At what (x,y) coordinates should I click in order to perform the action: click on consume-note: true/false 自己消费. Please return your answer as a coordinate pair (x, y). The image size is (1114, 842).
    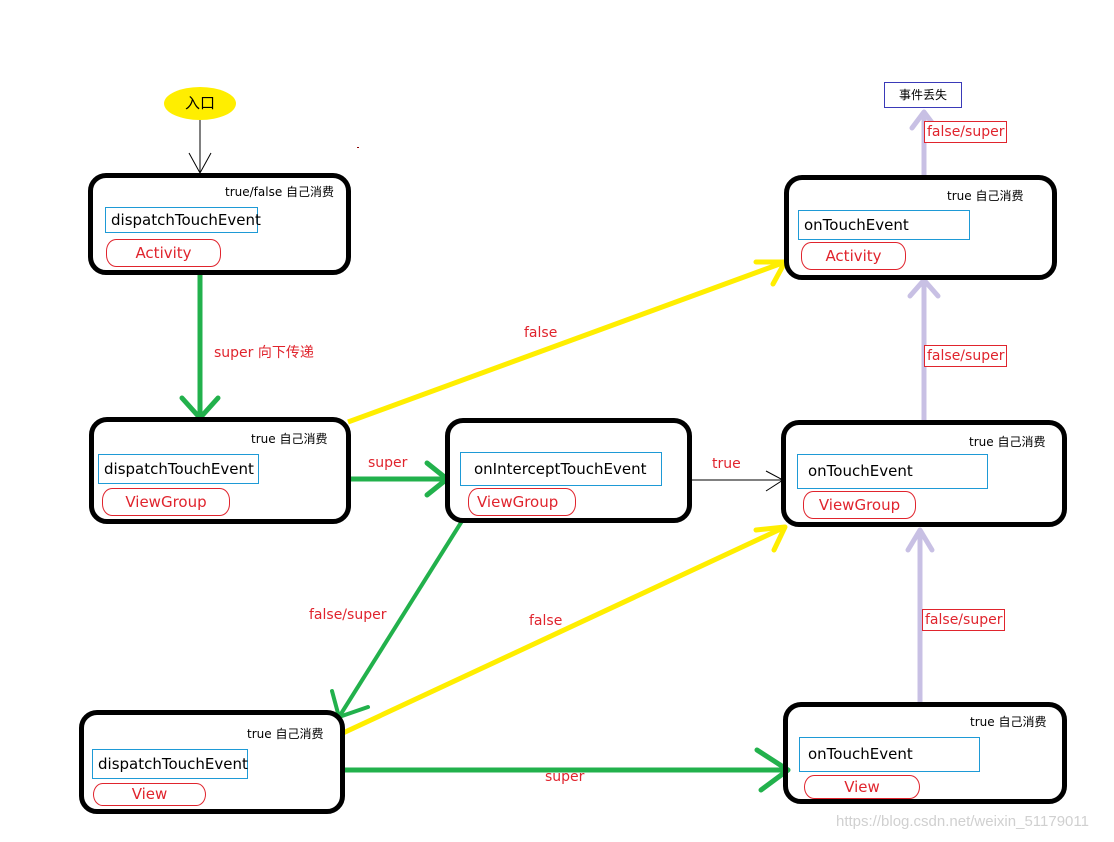
    Looking at the image, I should click on (280, 192).